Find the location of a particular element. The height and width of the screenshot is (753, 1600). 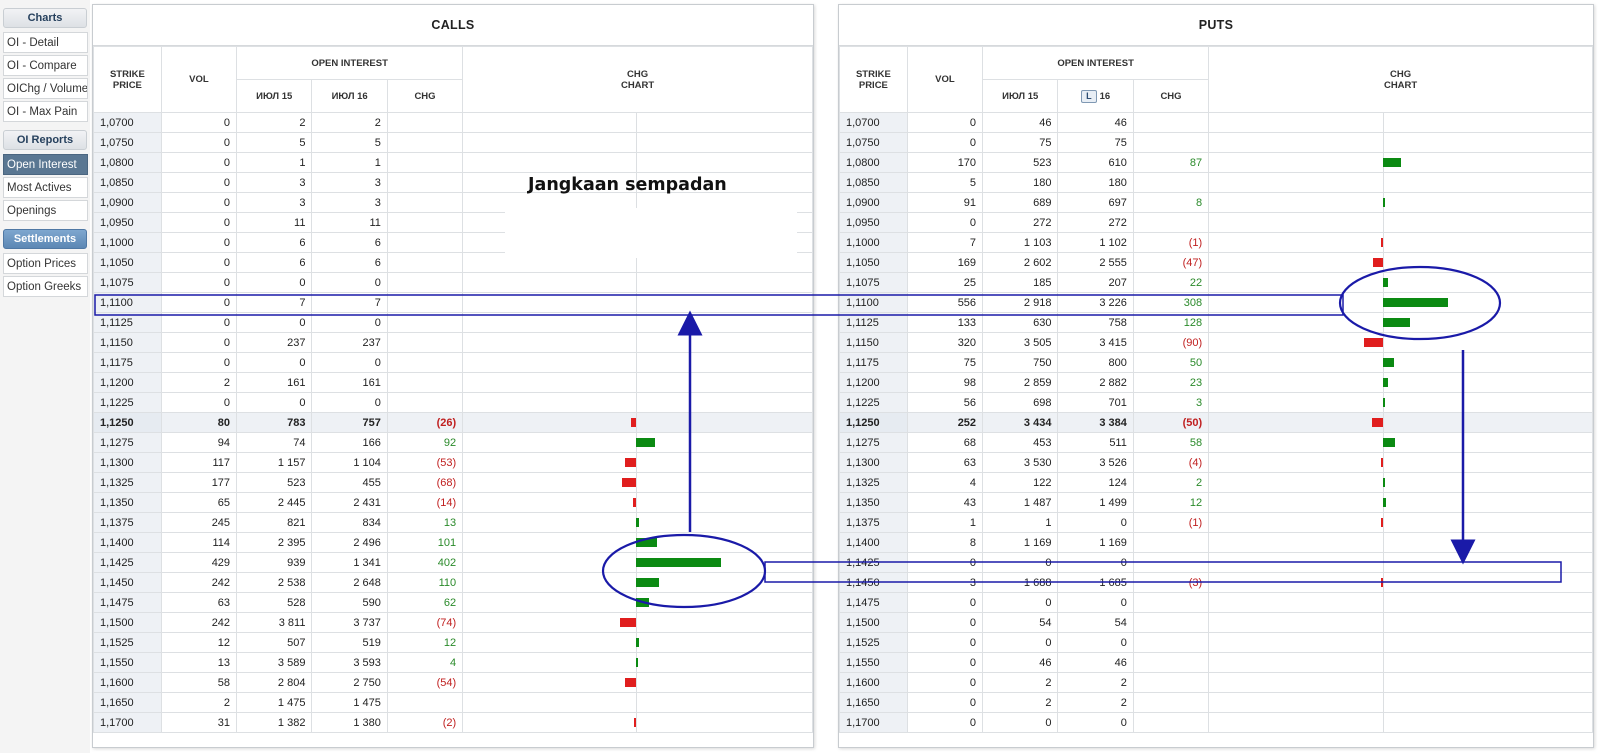

table-row: 1,1475 63 528 590 62 is located at coordinates (453, 602).